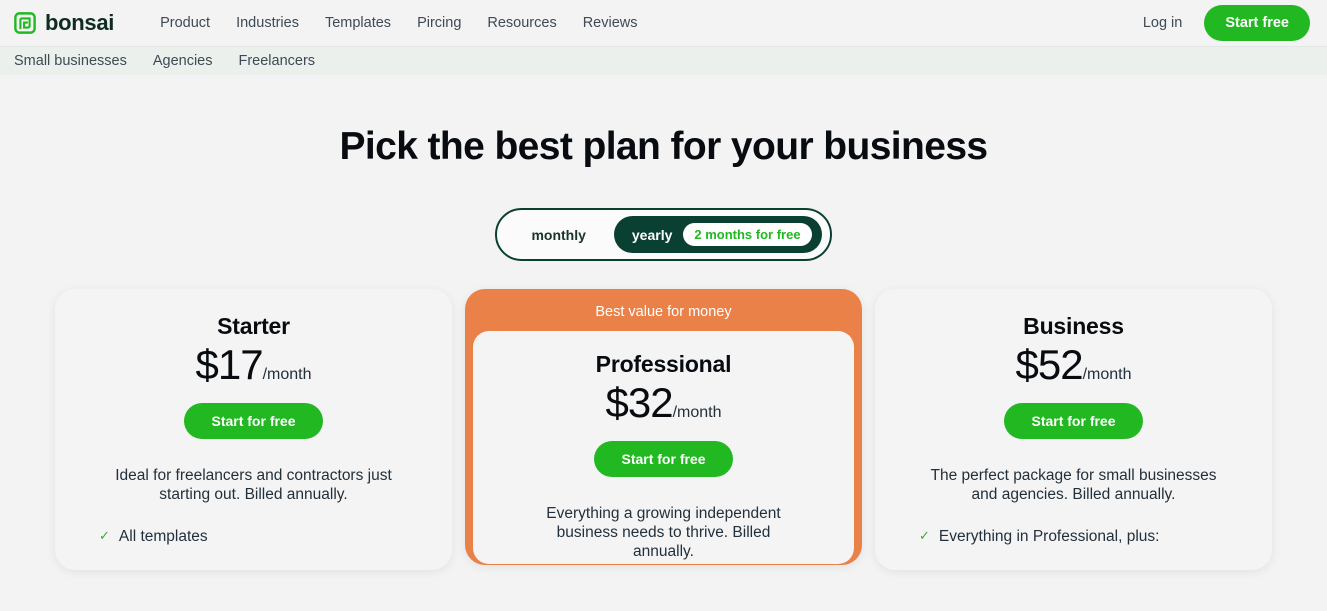 The width and height of the screenshot is (1327, 611). What do you see at coordinates (70, 61) in the screenshot?
I see `subnav-item-small-businesses: Small businesses` at bounding box center [70, 61].